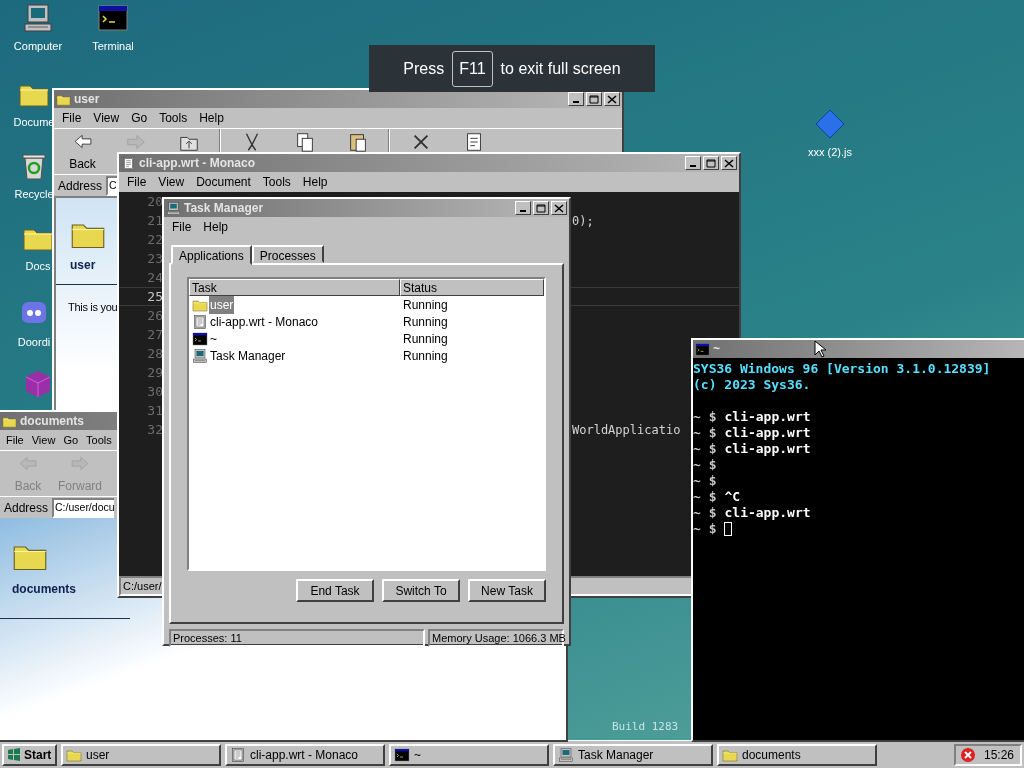 The image size is (1024, 768). Describe the element at coordinates (34, 342) in the screenshot. I see `desktop-icon-label: Doordi` at that location.